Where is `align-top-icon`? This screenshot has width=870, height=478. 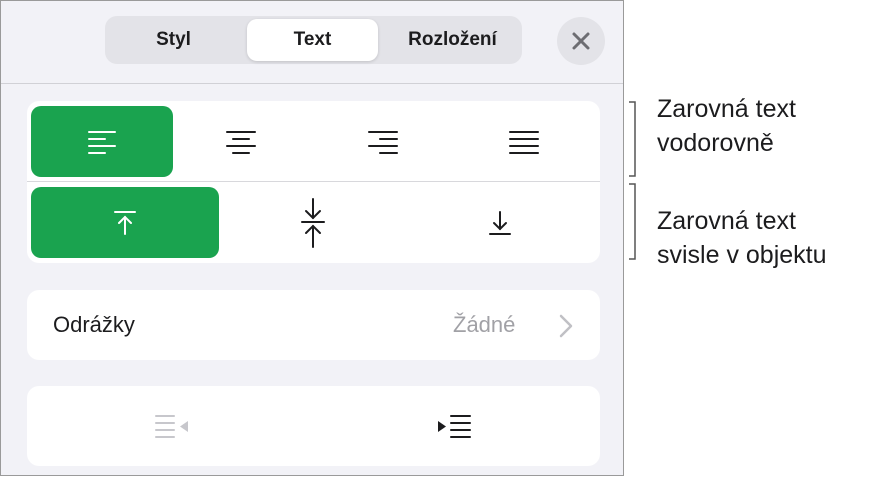
align-top-icon is located at coordinates (125, 222).